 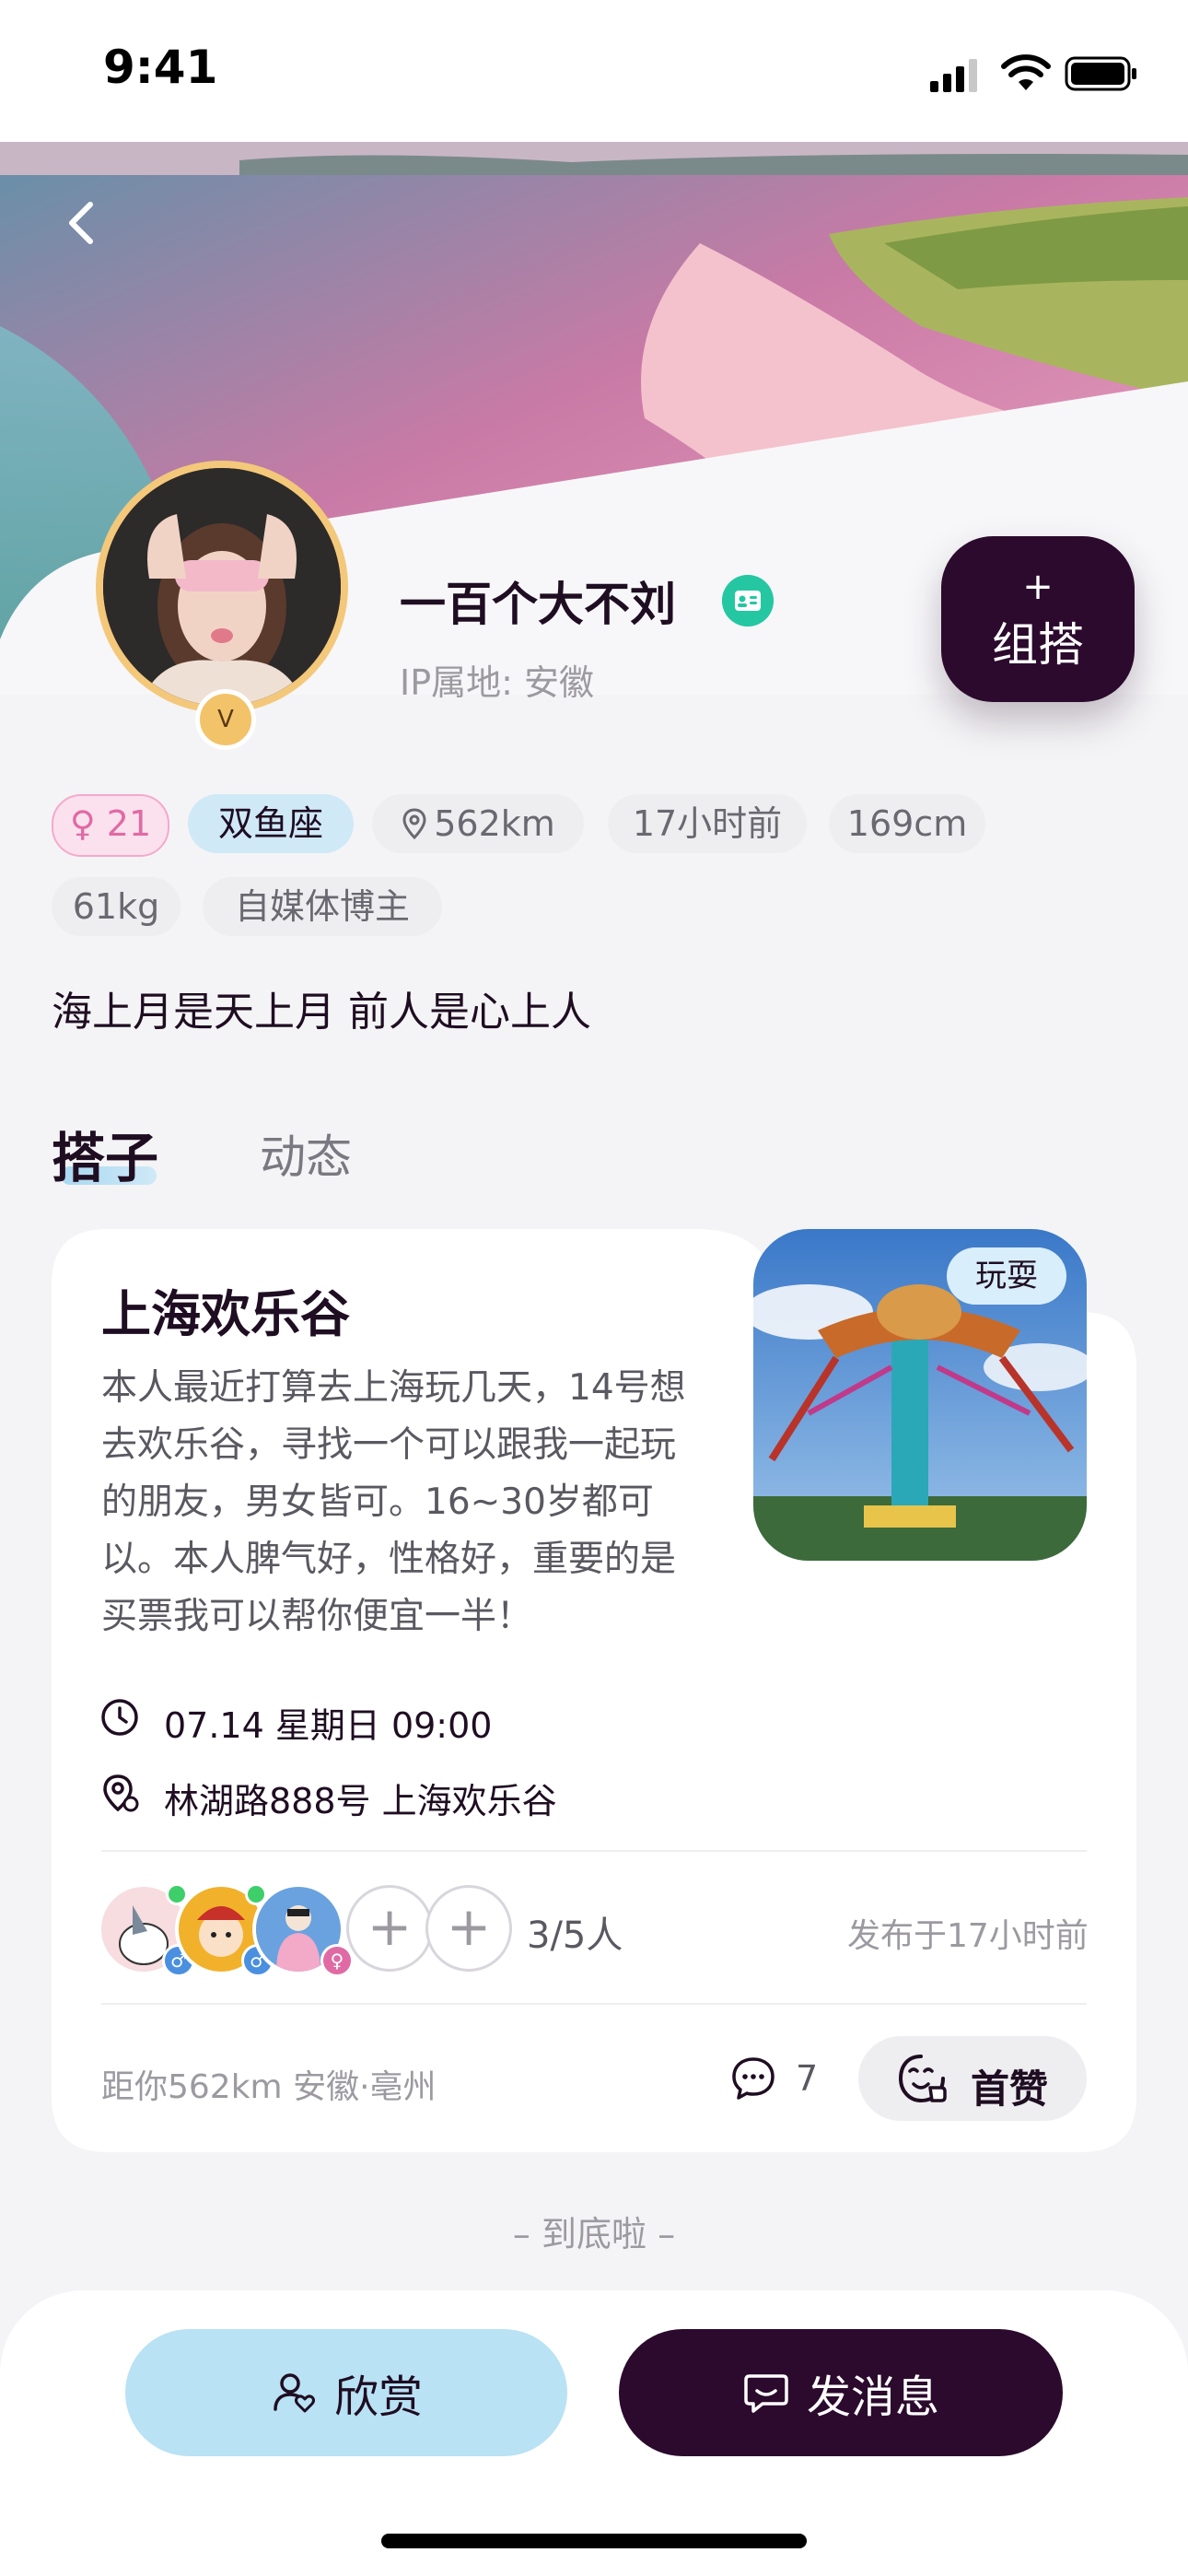 I want to click on profile-bio: 海上月是天上月 前人是心上人, so click(x=321, y=1012).